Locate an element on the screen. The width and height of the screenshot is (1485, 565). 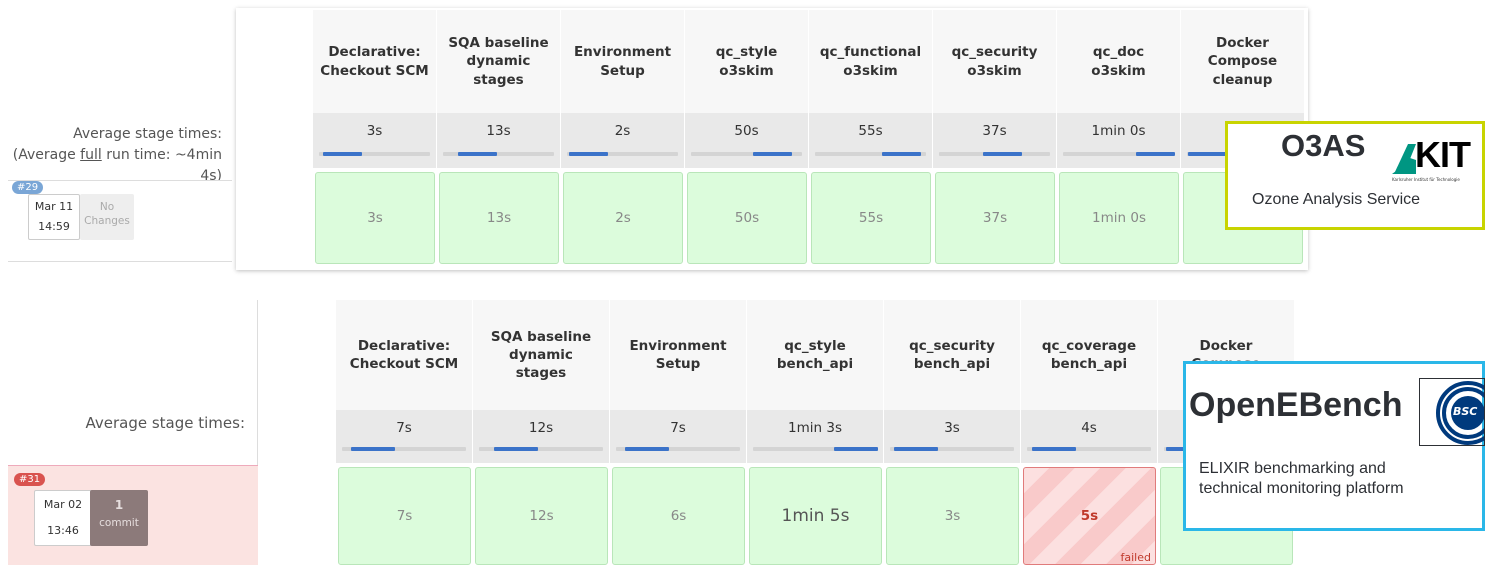
stage-header: Environment Setup is located at coordinates (623, 61).